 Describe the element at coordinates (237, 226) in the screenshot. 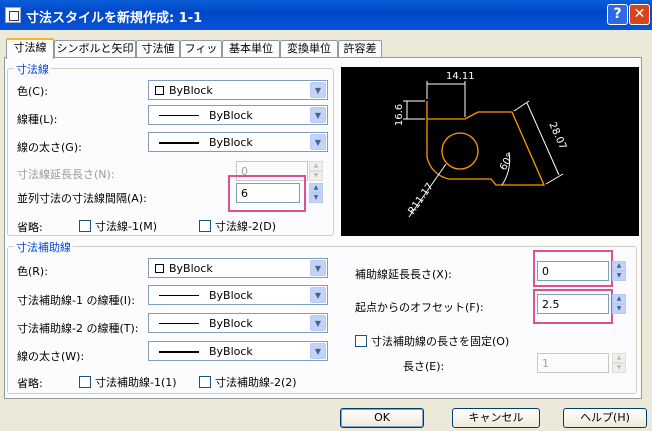

I see `suppress-dimline2-checkbox: 寸法線-2(D)` at that location.